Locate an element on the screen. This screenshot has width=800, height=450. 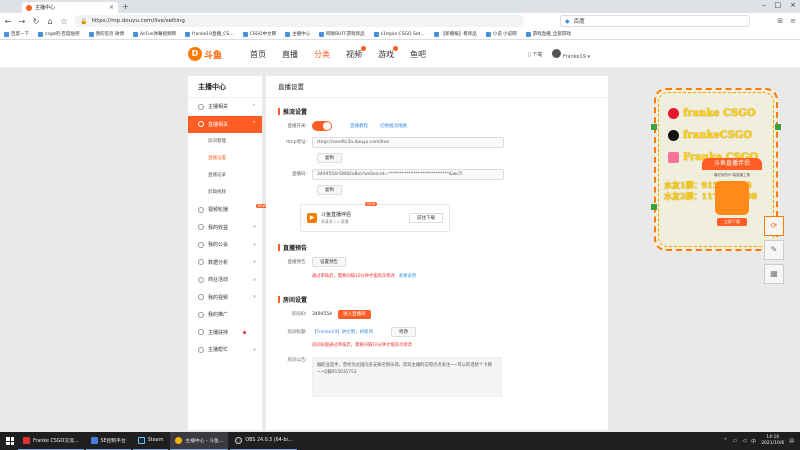
sidebar-item-live: 直播相关 ^ is located at coordinates (225, 124).